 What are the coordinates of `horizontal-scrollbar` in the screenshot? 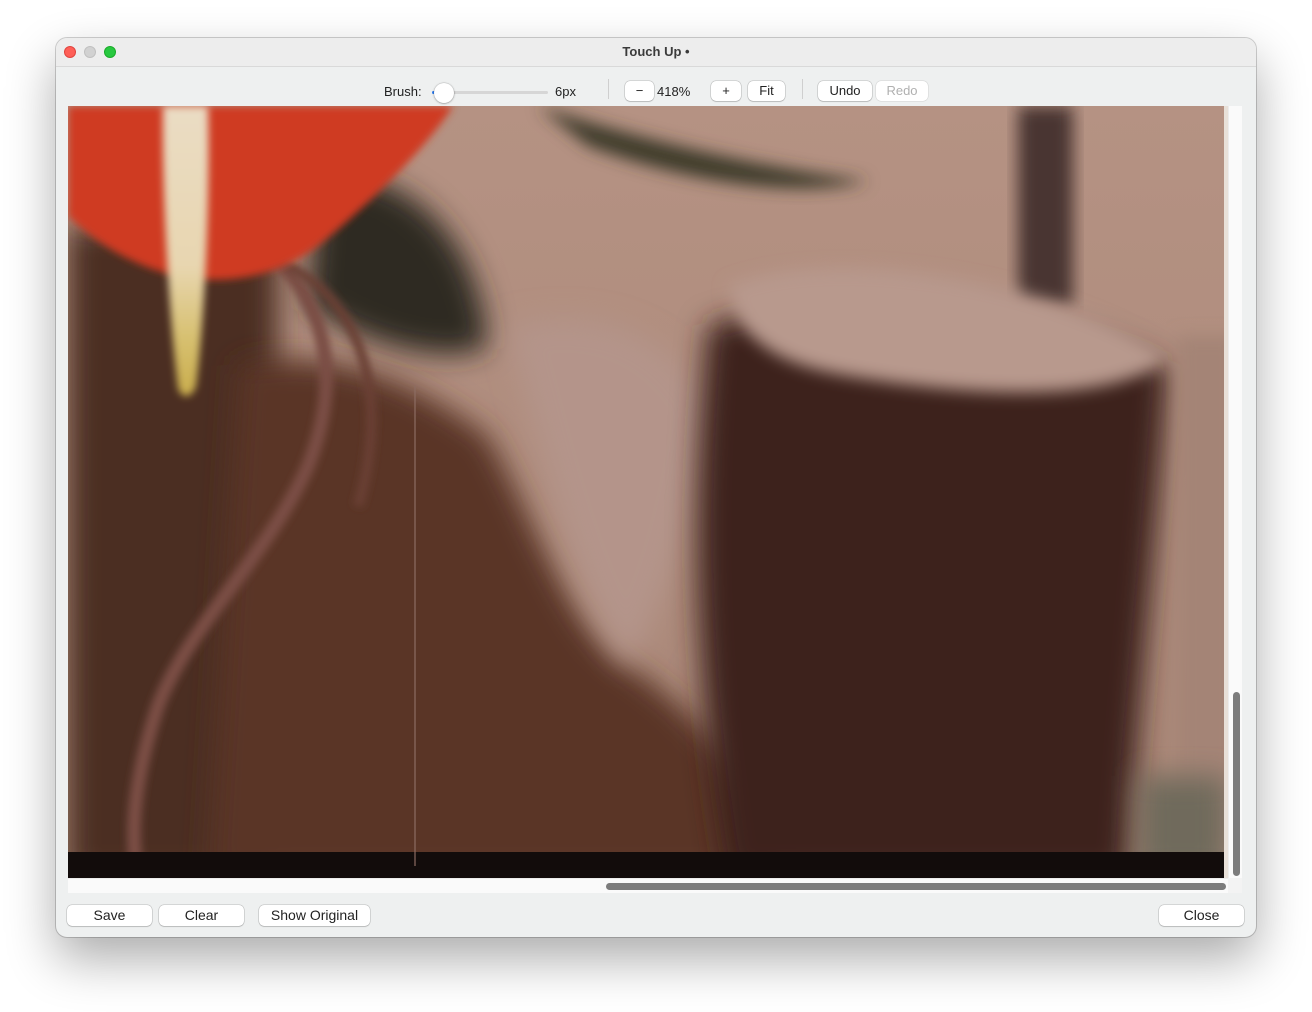 It's located at (648, 885).